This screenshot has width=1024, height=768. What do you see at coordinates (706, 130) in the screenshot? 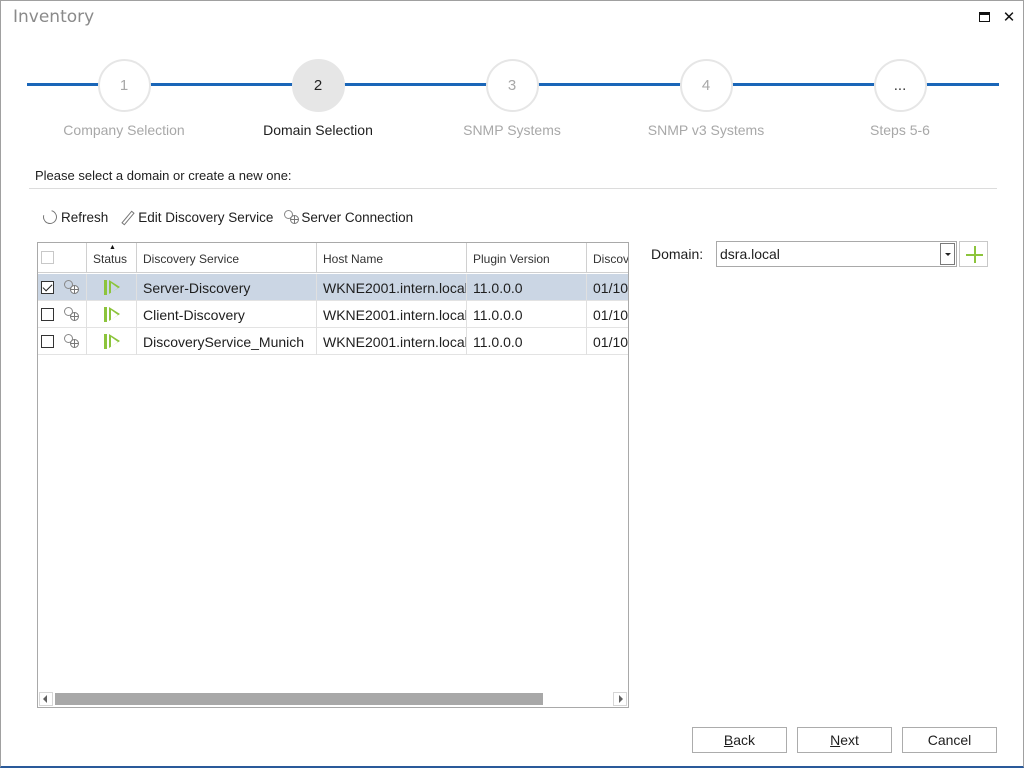
I see `step-label: SNMP v3 Systems` at bounding box center [706, 130].